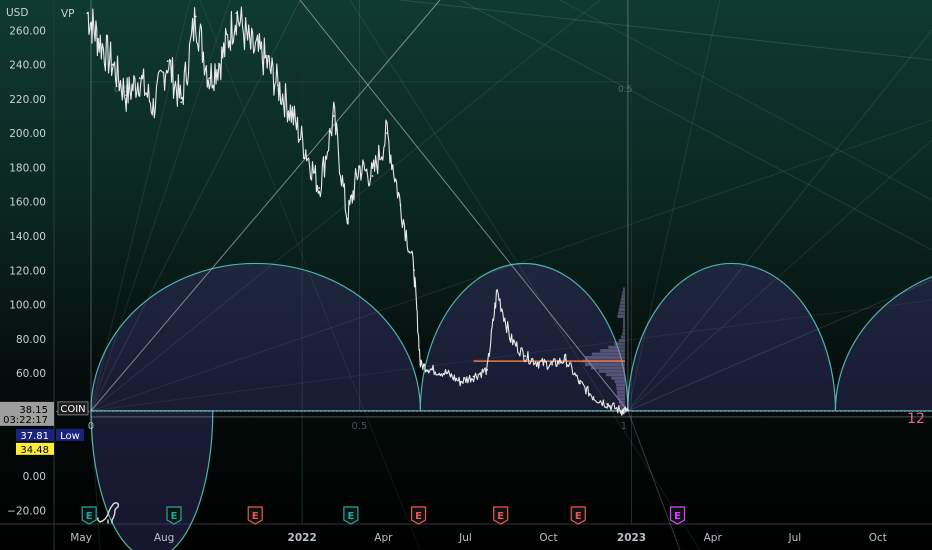 The width and height of the screenshot is (932, 550). I want to click on low-value: 37.81, so click(34, 436).